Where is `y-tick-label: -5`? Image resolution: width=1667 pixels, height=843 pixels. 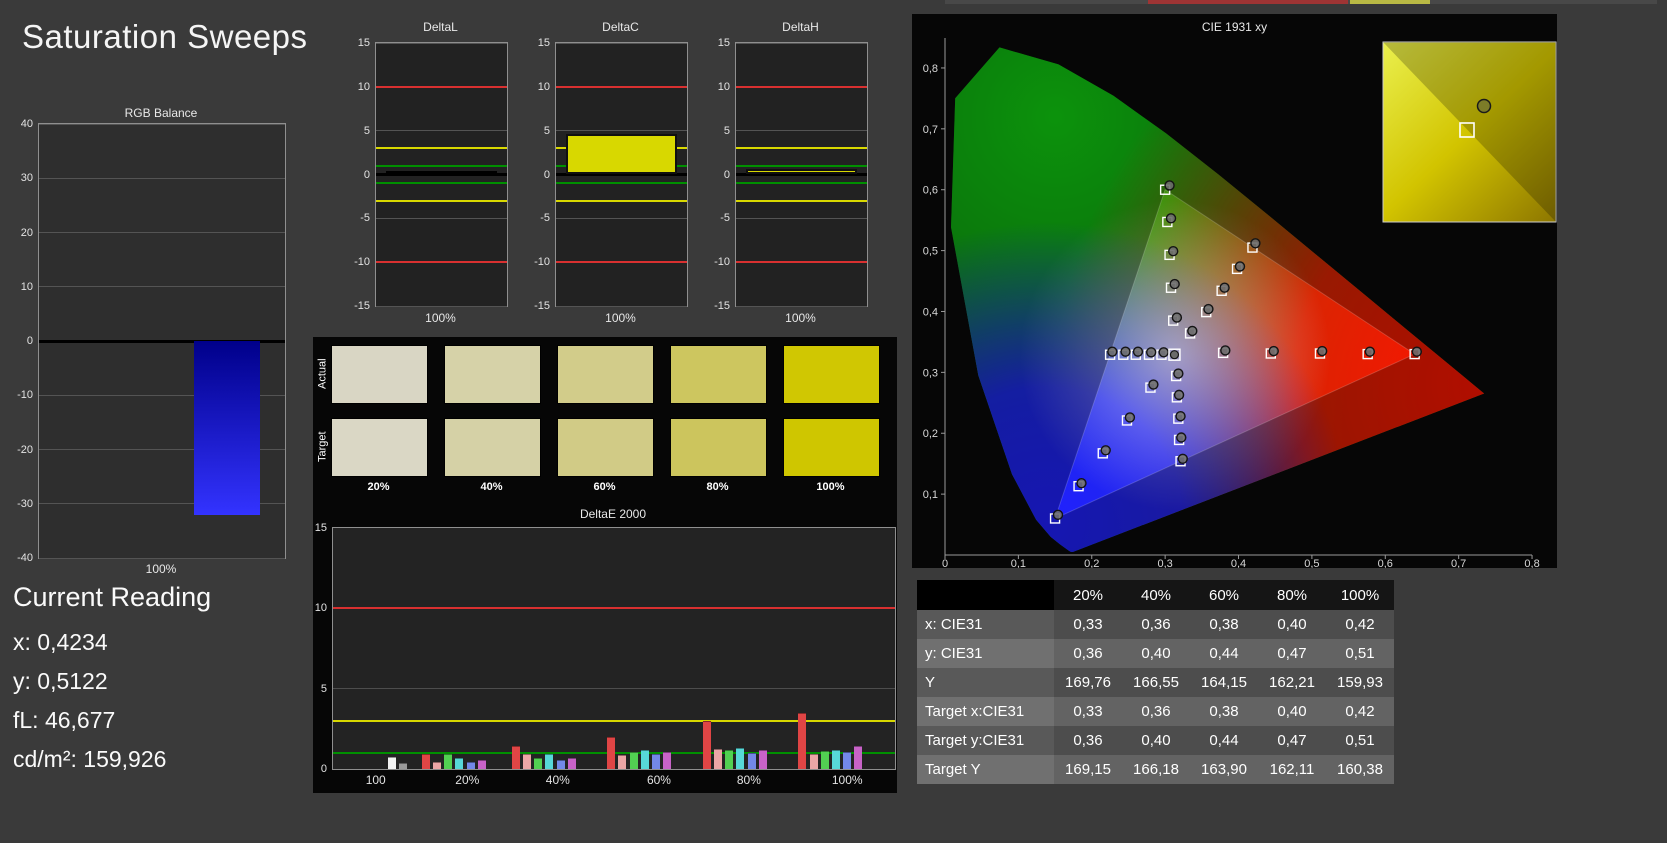
y-tick-label: -5 is located at coordinates (545, 218).